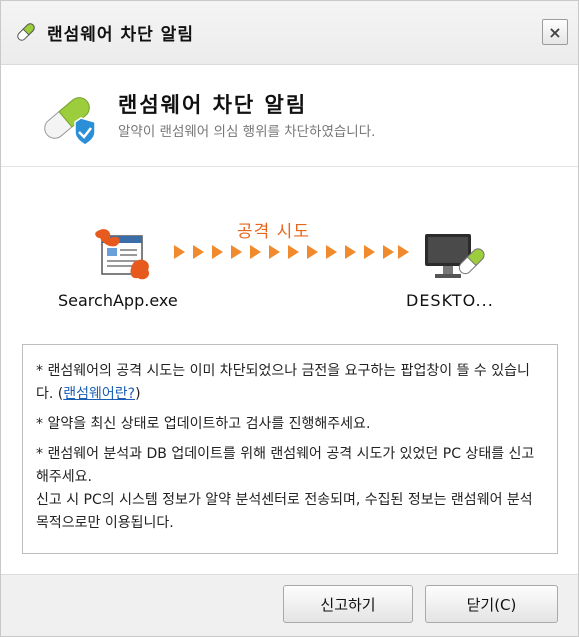  Describe the element at coordinates (348, 604) in the screenshot. I see `report-button: 신고하기` at that location.